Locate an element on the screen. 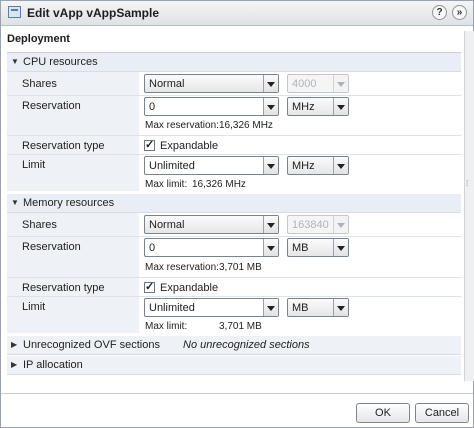  memory-shares-select: Normal is located at coordinates (211, 224).